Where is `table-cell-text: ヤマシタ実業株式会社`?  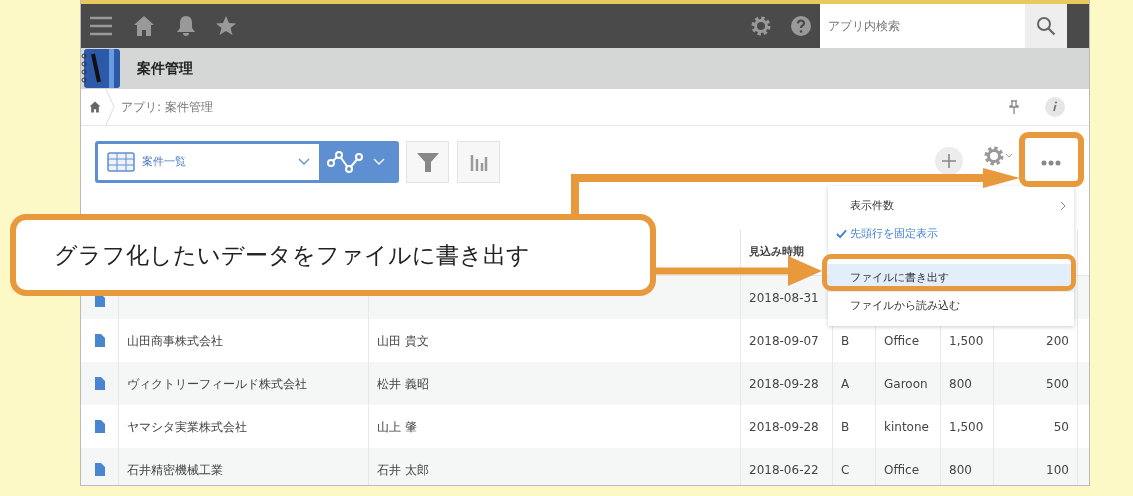
table-cell-text: ヤマシタ実業株式会社 is located at coordinates (187, 427).